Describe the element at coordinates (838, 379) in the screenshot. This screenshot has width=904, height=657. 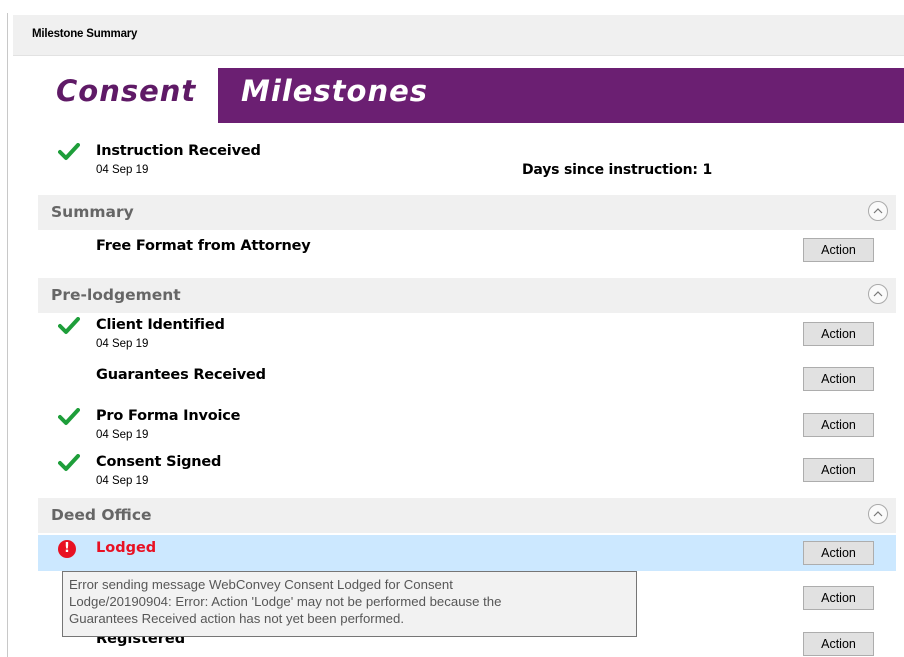
I see `action-button-guarantees-received: Action` at that location.